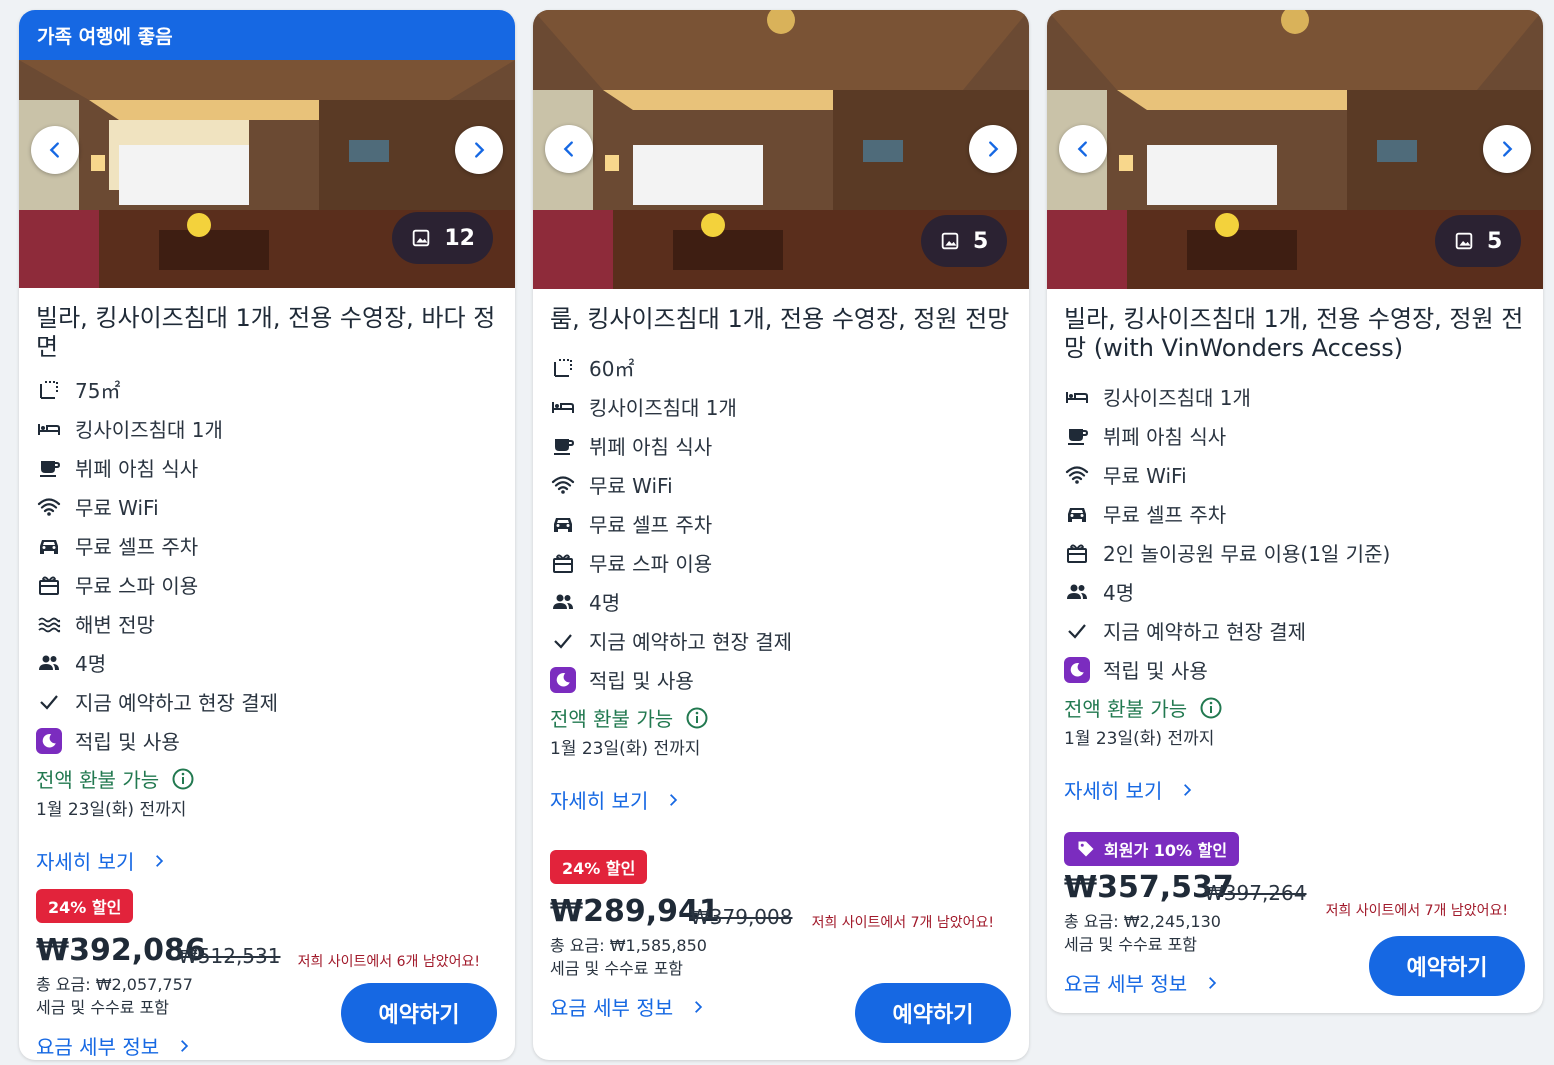 This screenshot has width=1554, height=1065. What do you see at coordinates (780, 319) in the screenshot?
I see `room-title: 룸, 킹사이즈침대 1개, 전용 수영장, 정원 전망` at bounding box center [780, 319].